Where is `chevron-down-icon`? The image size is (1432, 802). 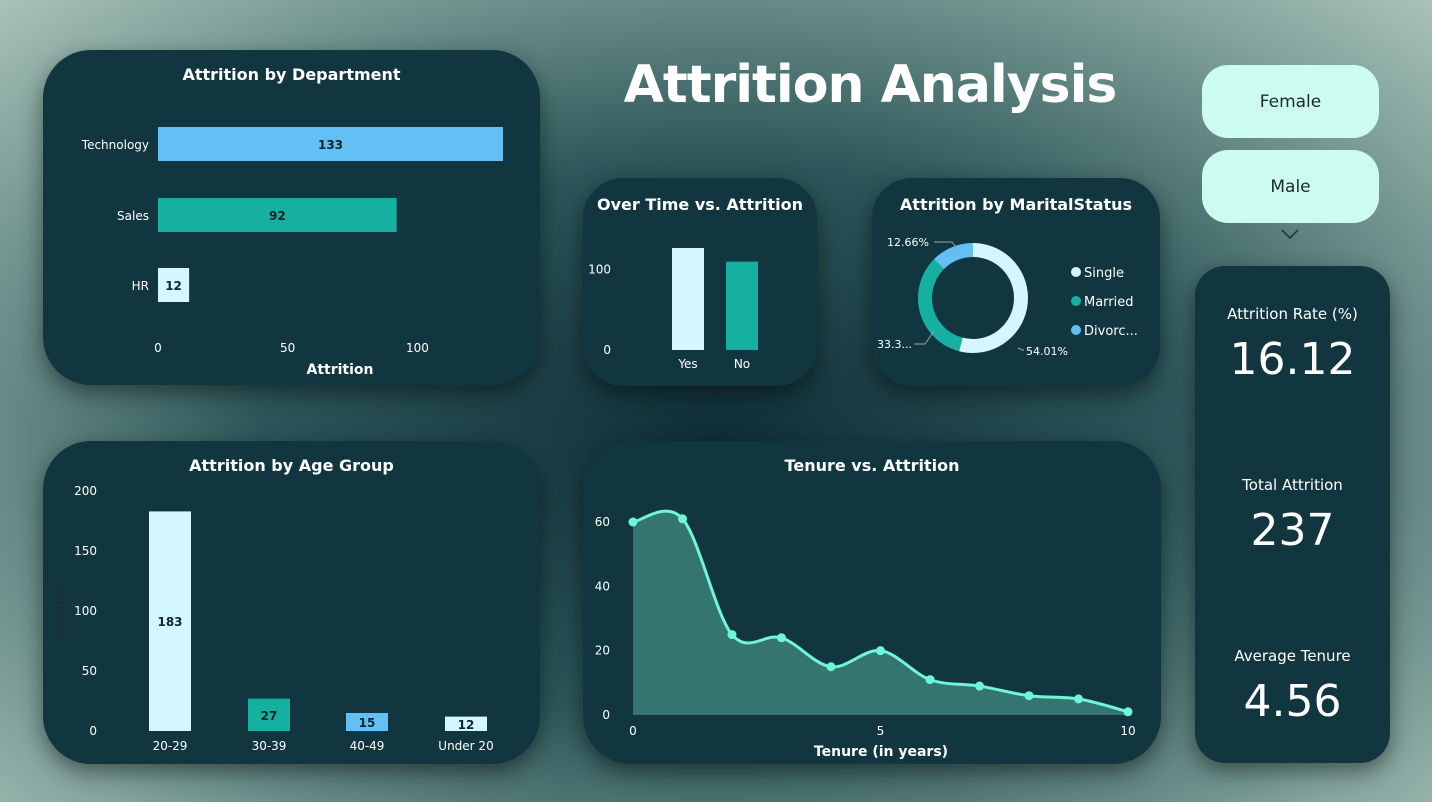
chevron-down-icon is located at coordinates (1290, 234).